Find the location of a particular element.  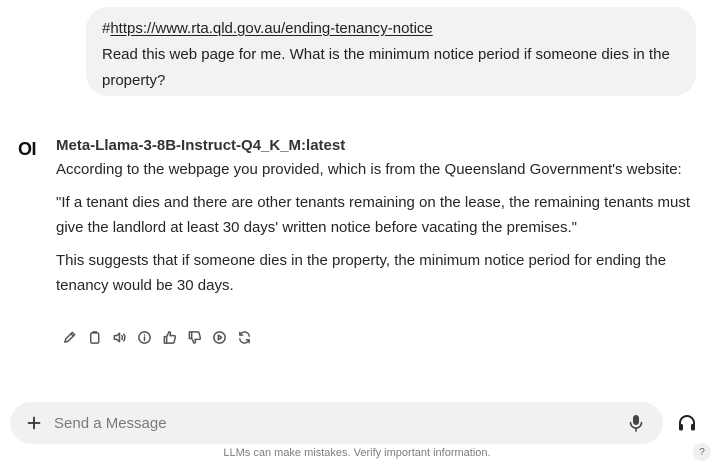

play-icon is located at coordinates (219, 337).